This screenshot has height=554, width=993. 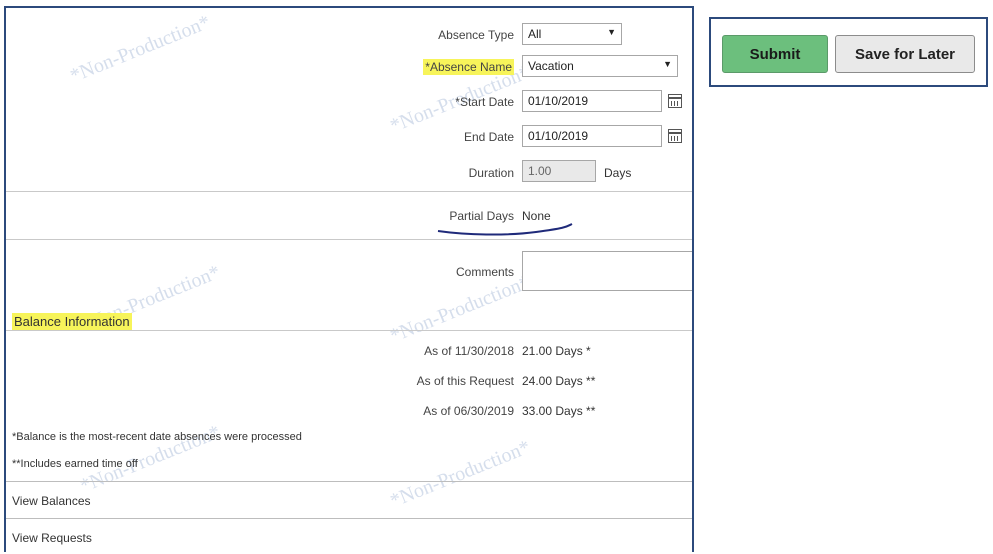 I want to click on balance-row-label: As of 06/30/2019, so click(x=468, y=411).